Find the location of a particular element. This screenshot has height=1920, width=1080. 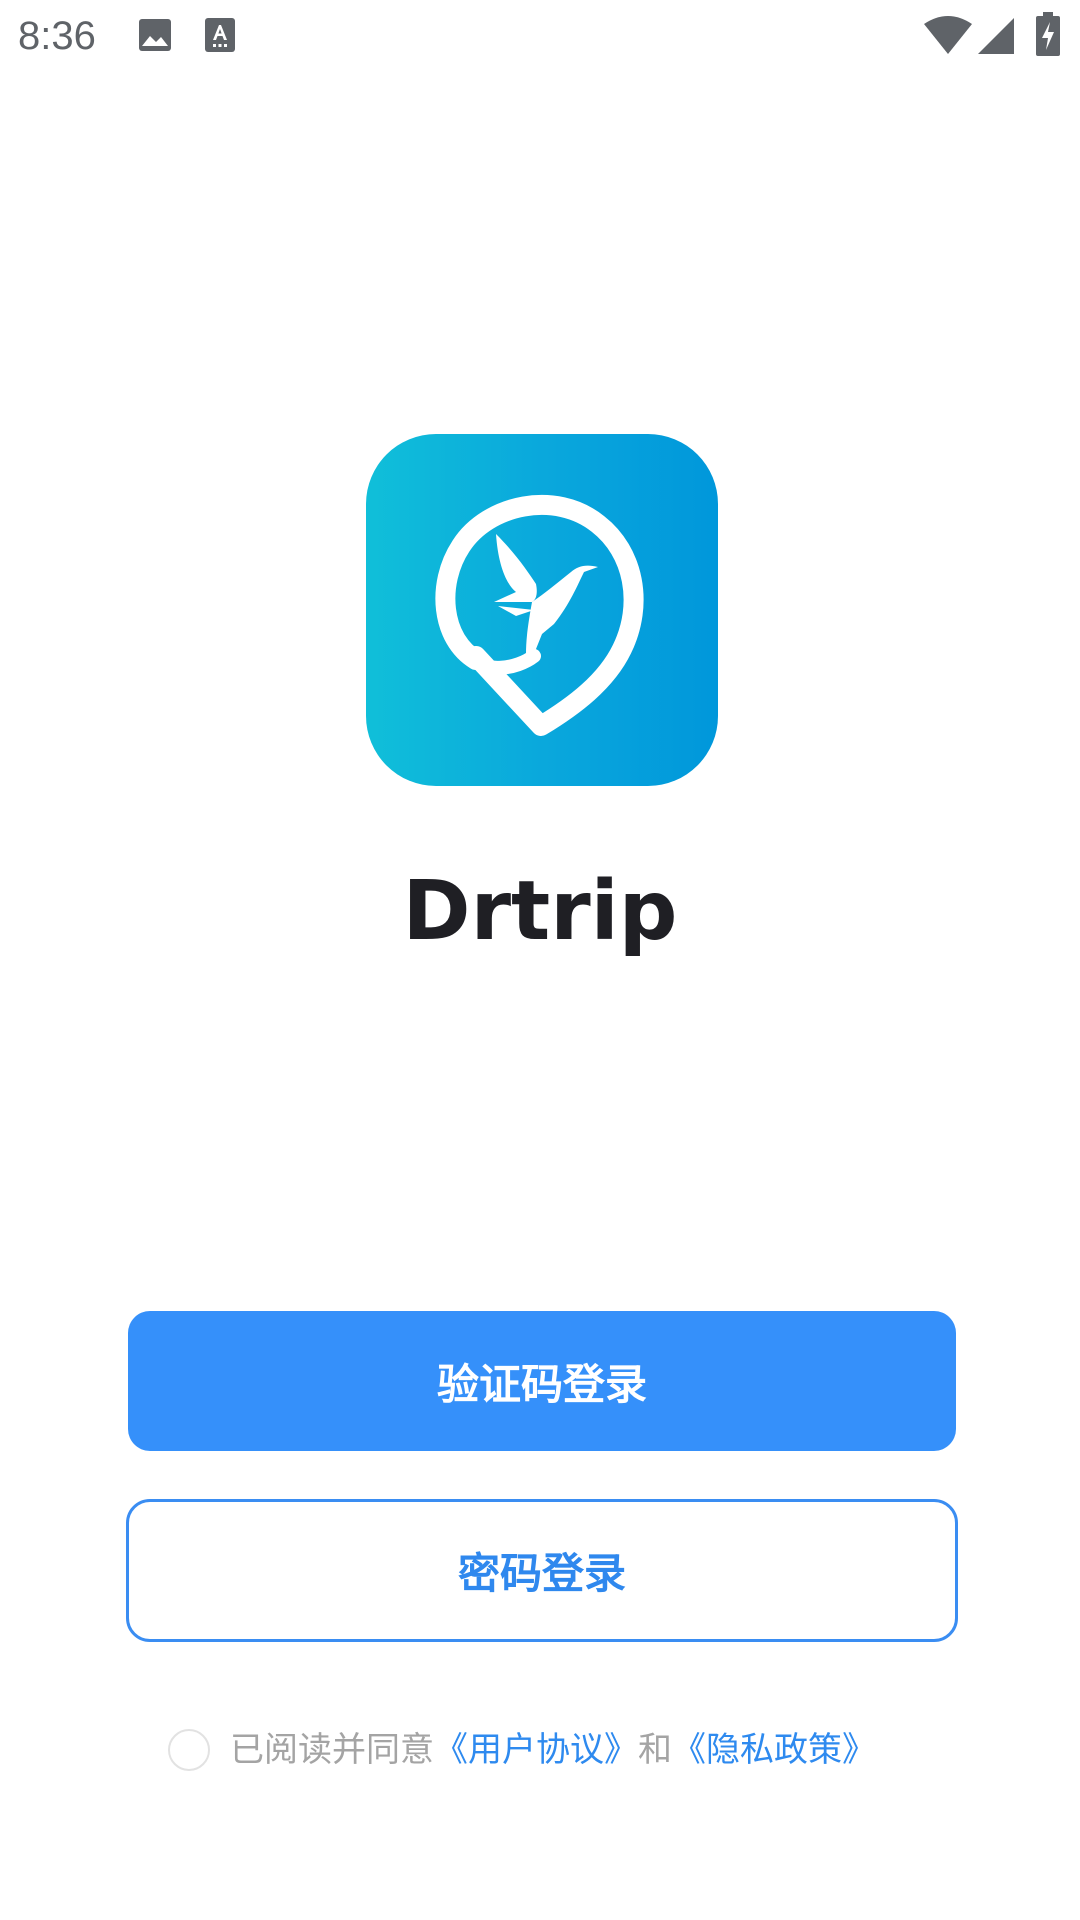

code-login-button: 验证码登录 is located at coordinates (542, 1381).